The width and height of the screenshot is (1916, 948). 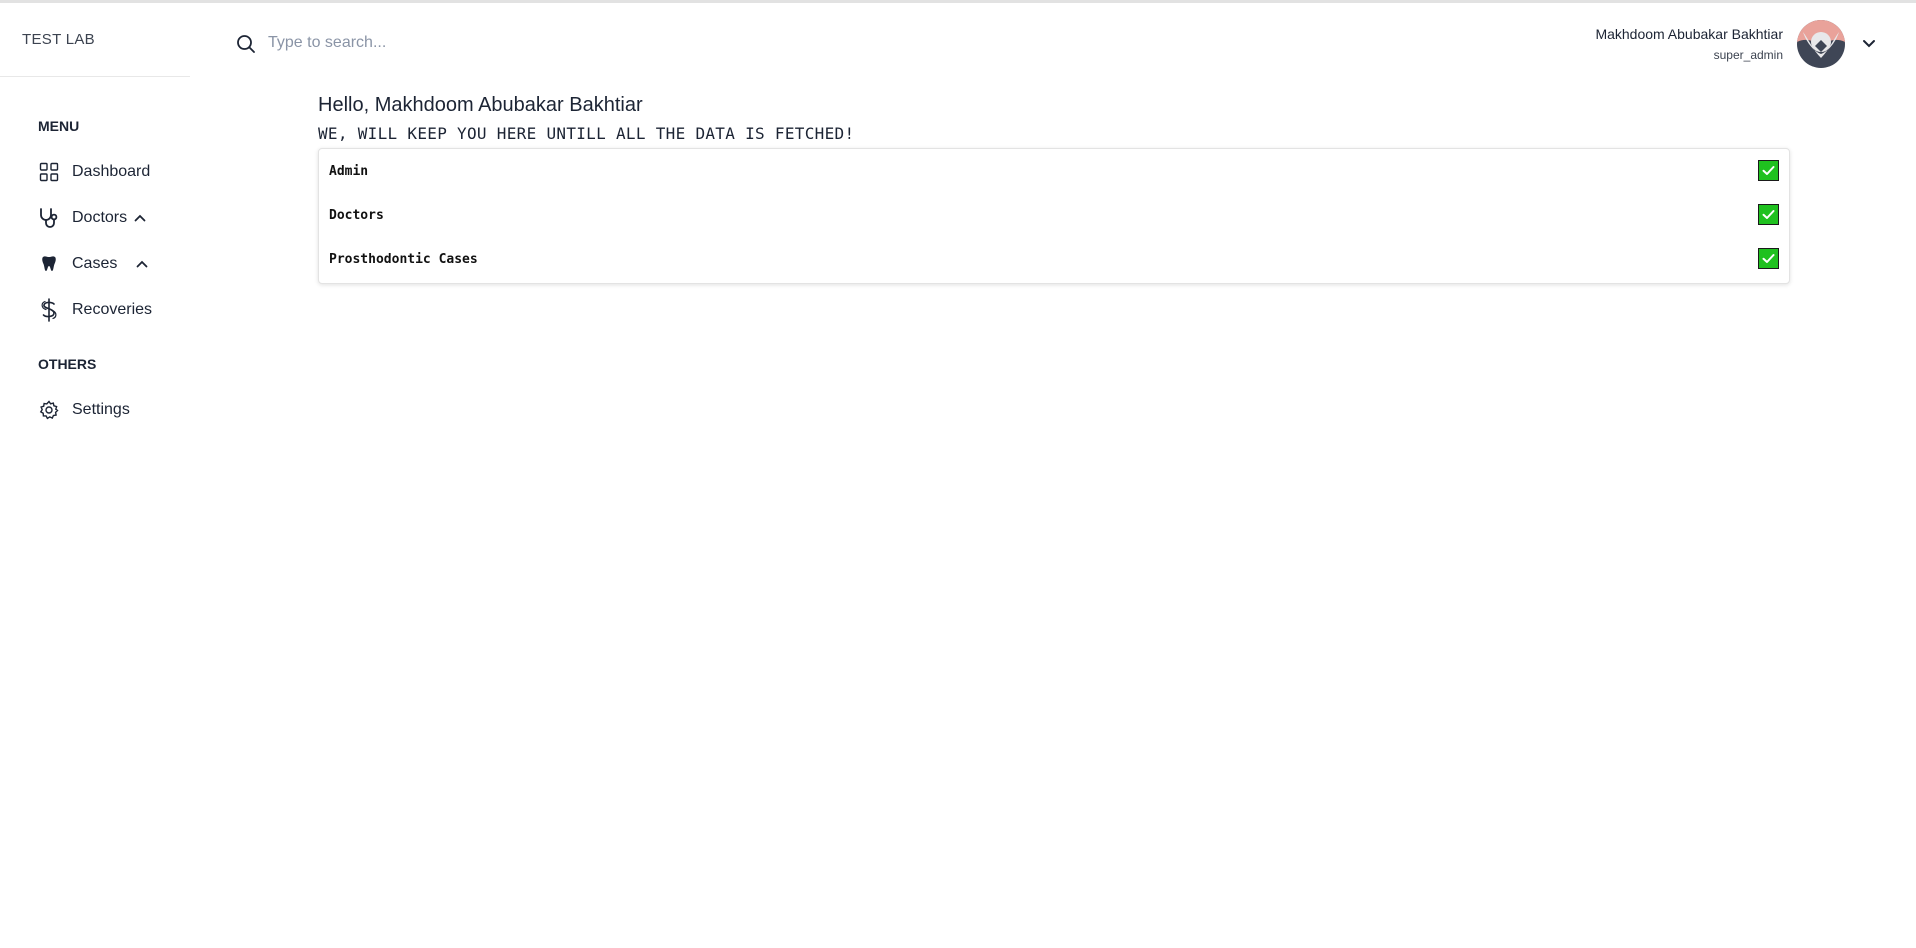 I want to click on sidebar-item-settings: Settings, so click(x=84, y=410).